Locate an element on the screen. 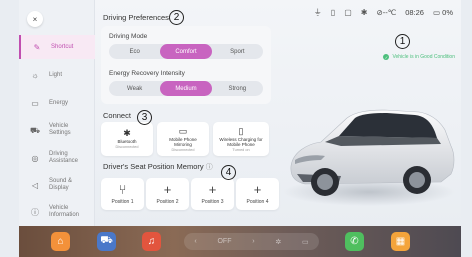 Image resolution: width=472 pixels, height=257 pixels. wireless-charging-title: Wireless Charging for Mobile Phone is located at coordinates (241, 141).